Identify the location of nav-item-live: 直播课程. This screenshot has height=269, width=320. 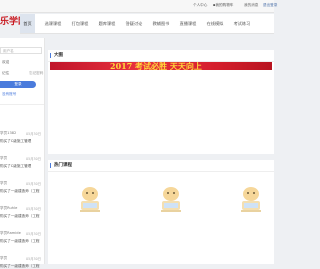
(188, 23).